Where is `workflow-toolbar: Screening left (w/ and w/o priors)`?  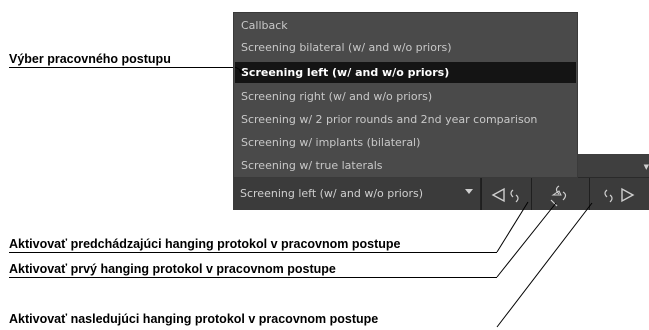
workflow-toolbar: Screening left (w/ and w/o priors) is located at coordinates (441, 194).